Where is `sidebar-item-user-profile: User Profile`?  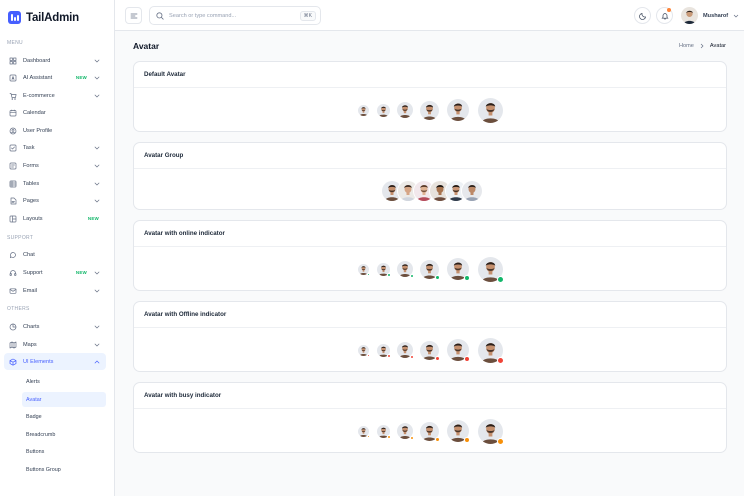 sidebar-item-user-profile: User Profile is located at coordinates (55, 130).